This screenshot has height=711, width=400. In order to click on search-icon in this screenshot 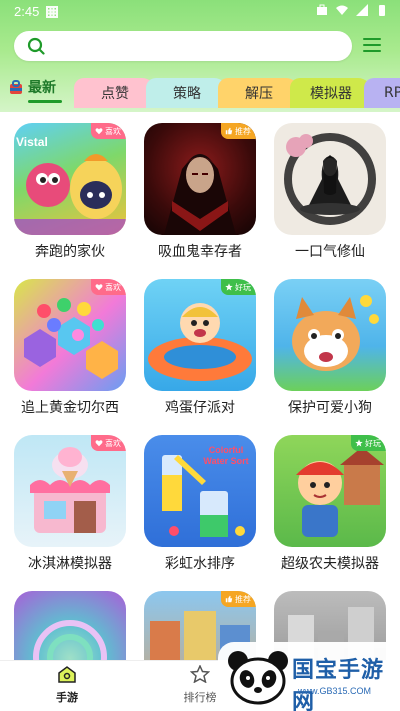, I will do `click(36, 46)`.